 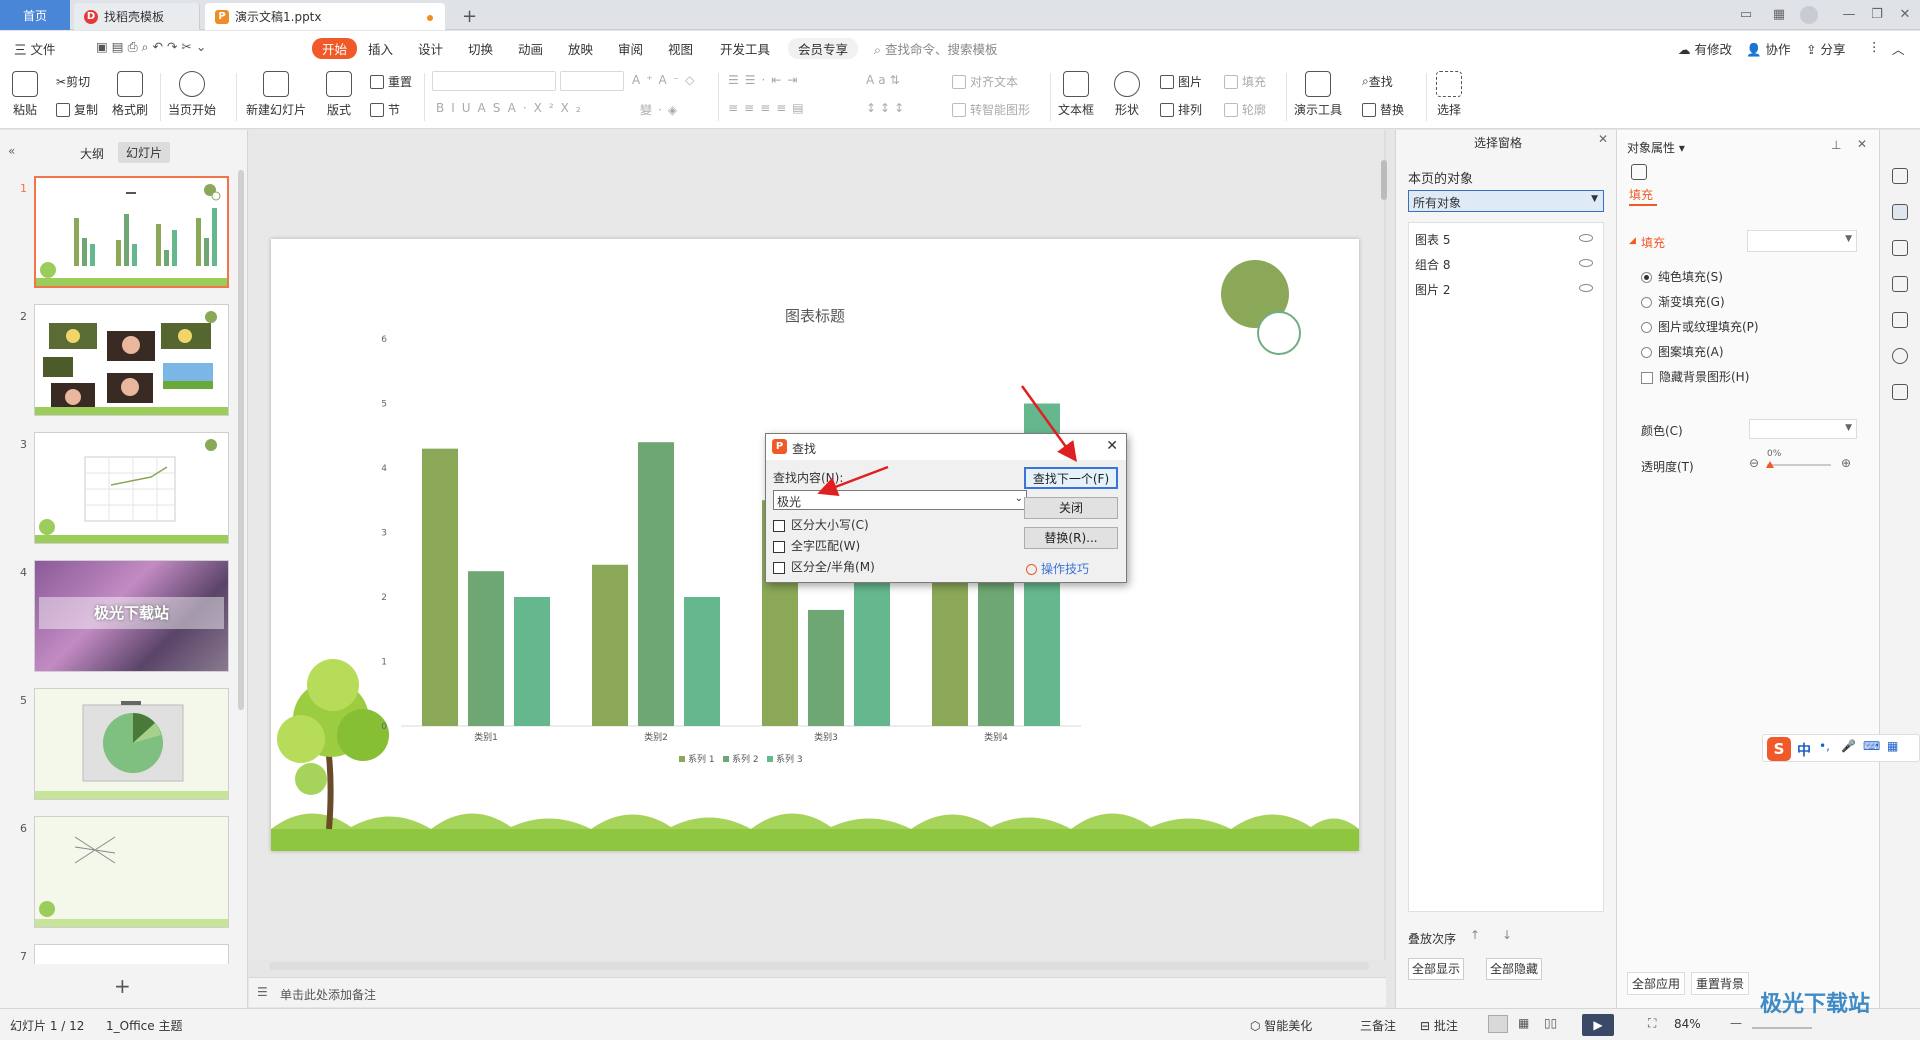 What do you see at coordinates (1825, 48) in the screenshot?
I see `share-button: ⇪ 分享` at bounding box center [1825, 48].